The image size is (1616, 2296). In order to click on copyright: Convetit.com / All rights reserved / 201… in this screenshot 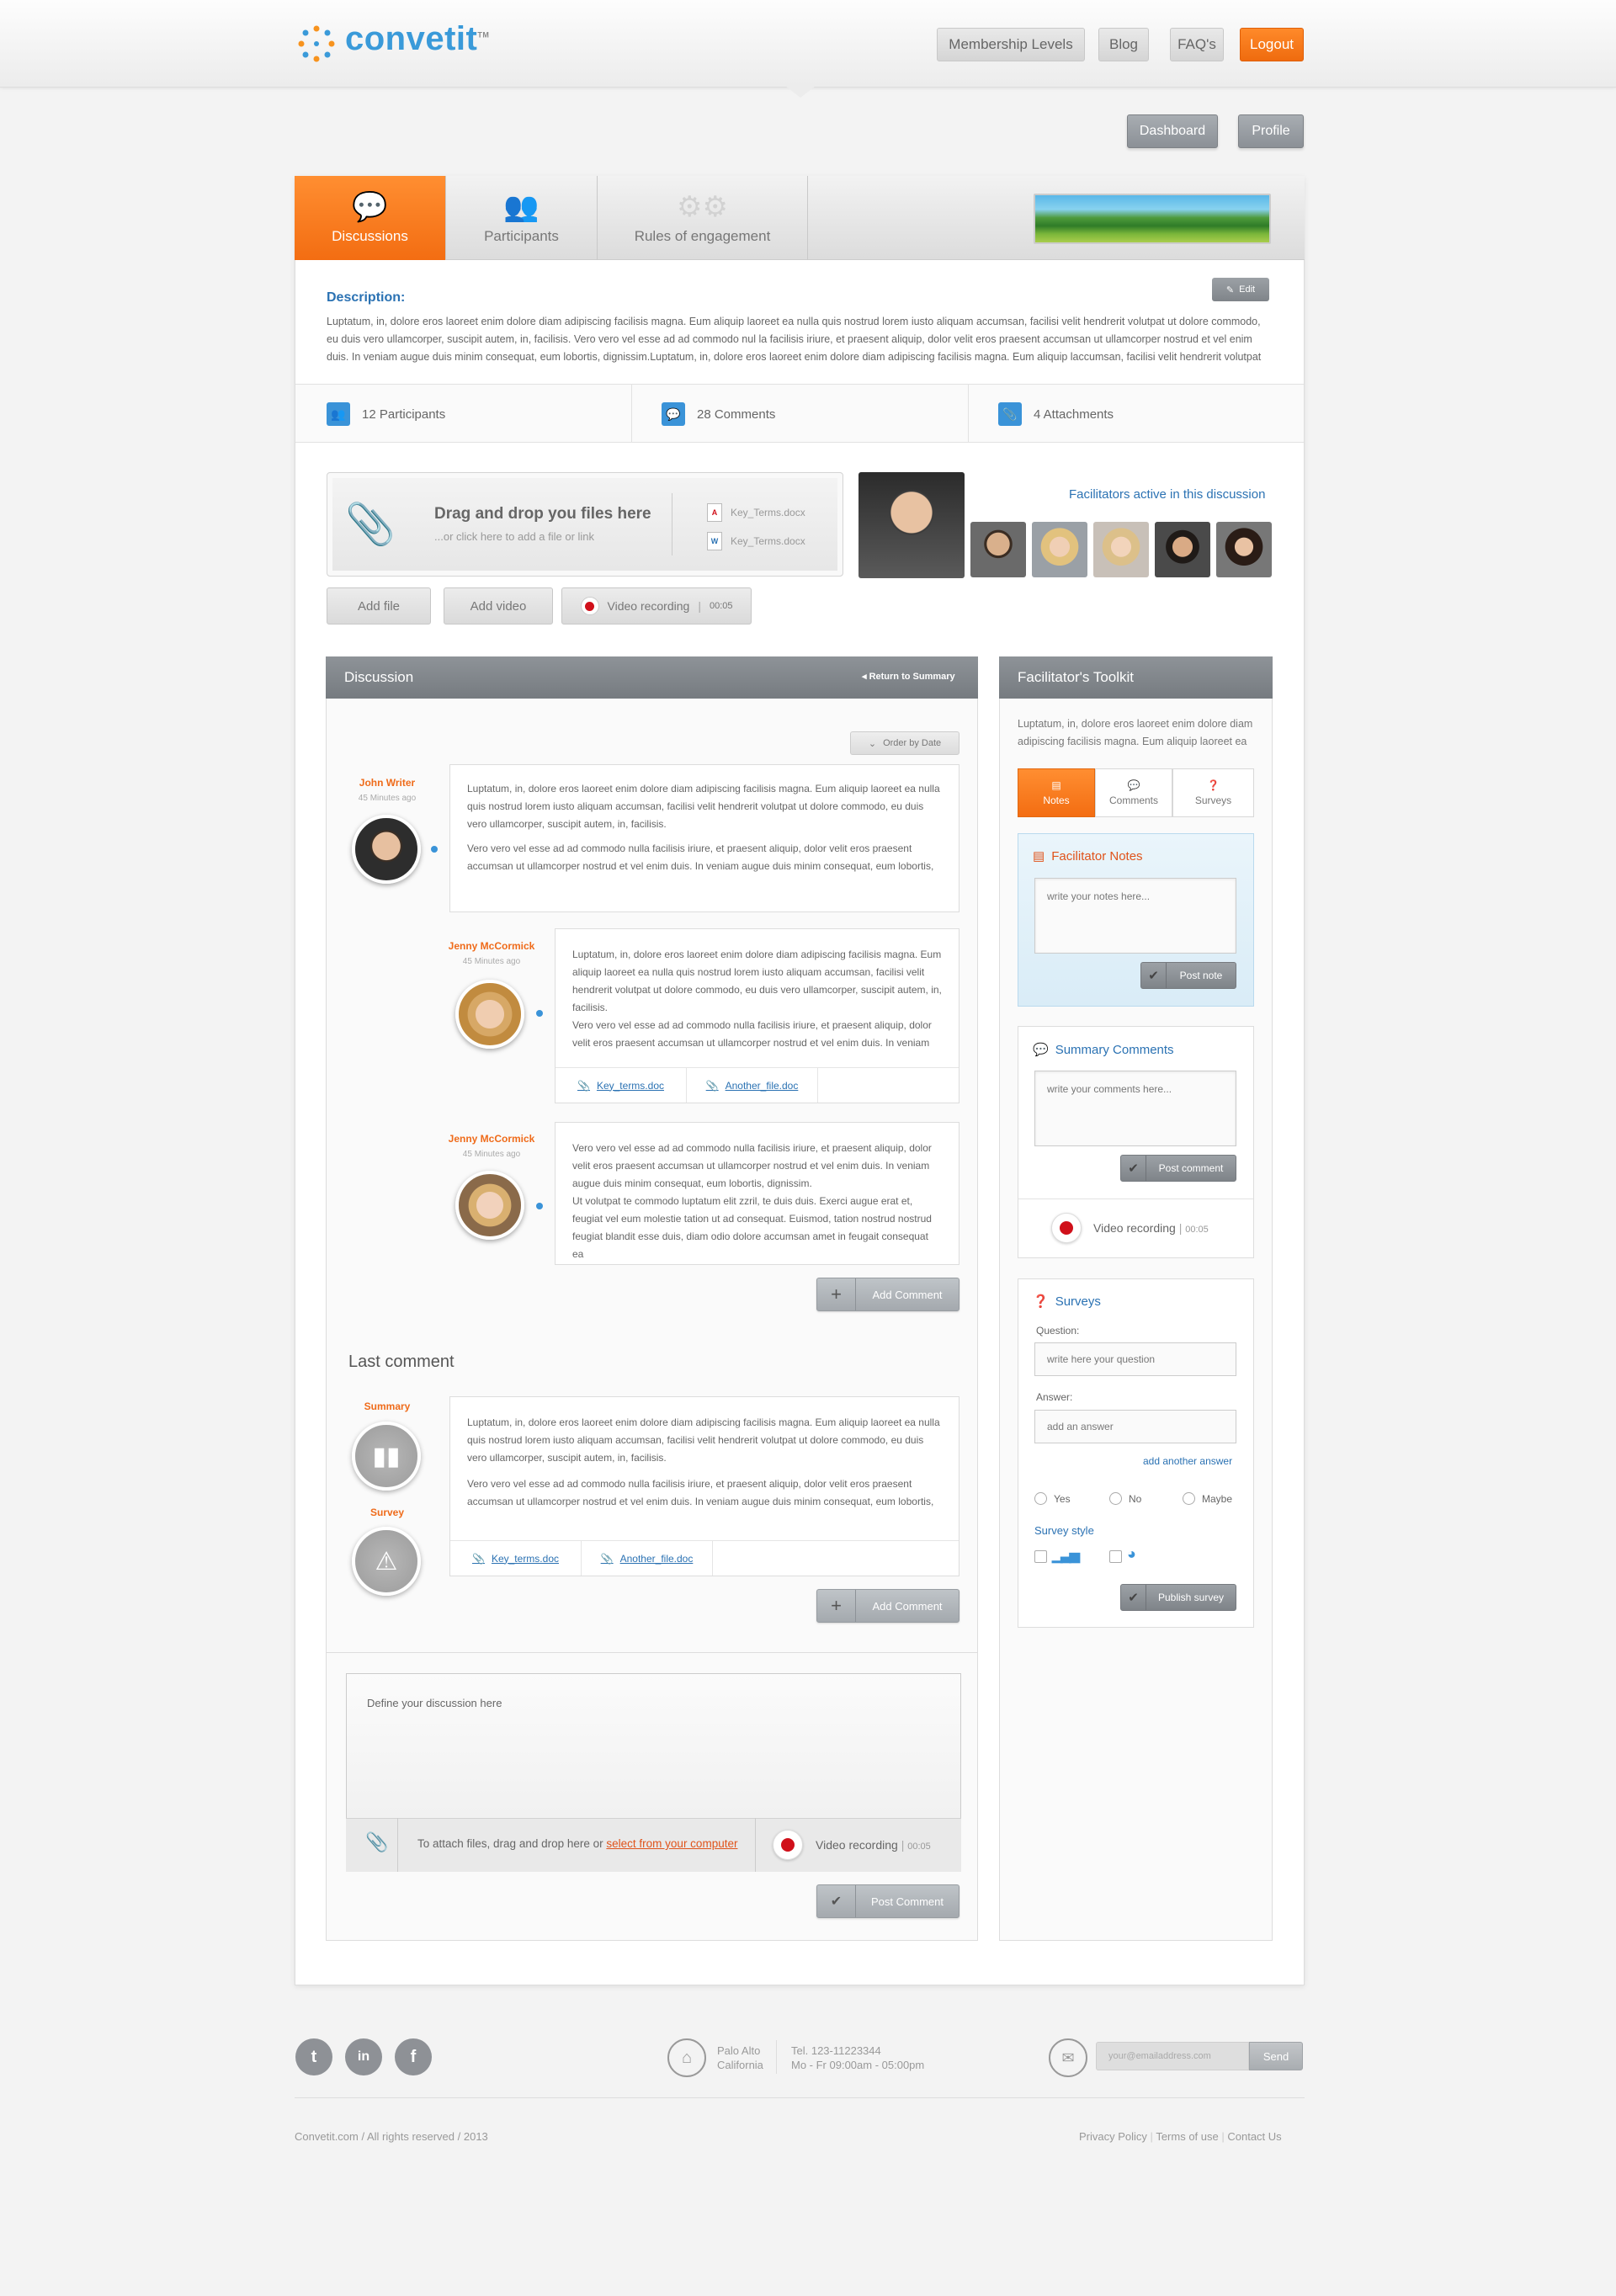, I will do `click(391, 2136)`.